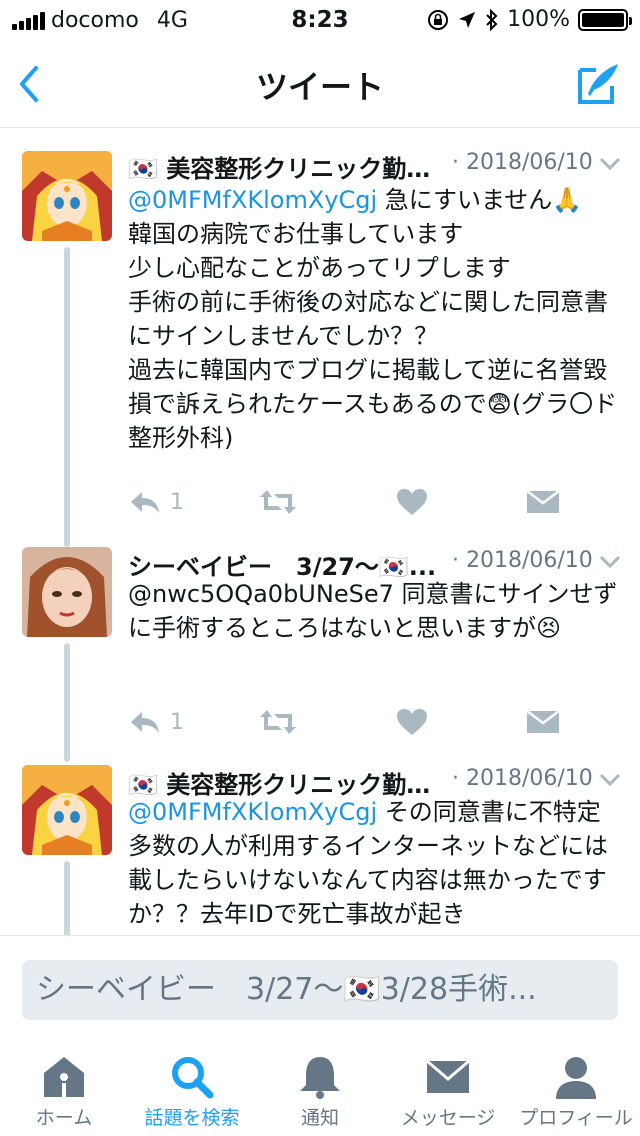  Describe the element at coordinates (193, 1078) in the screenshot. I see `search-icon` at that location.